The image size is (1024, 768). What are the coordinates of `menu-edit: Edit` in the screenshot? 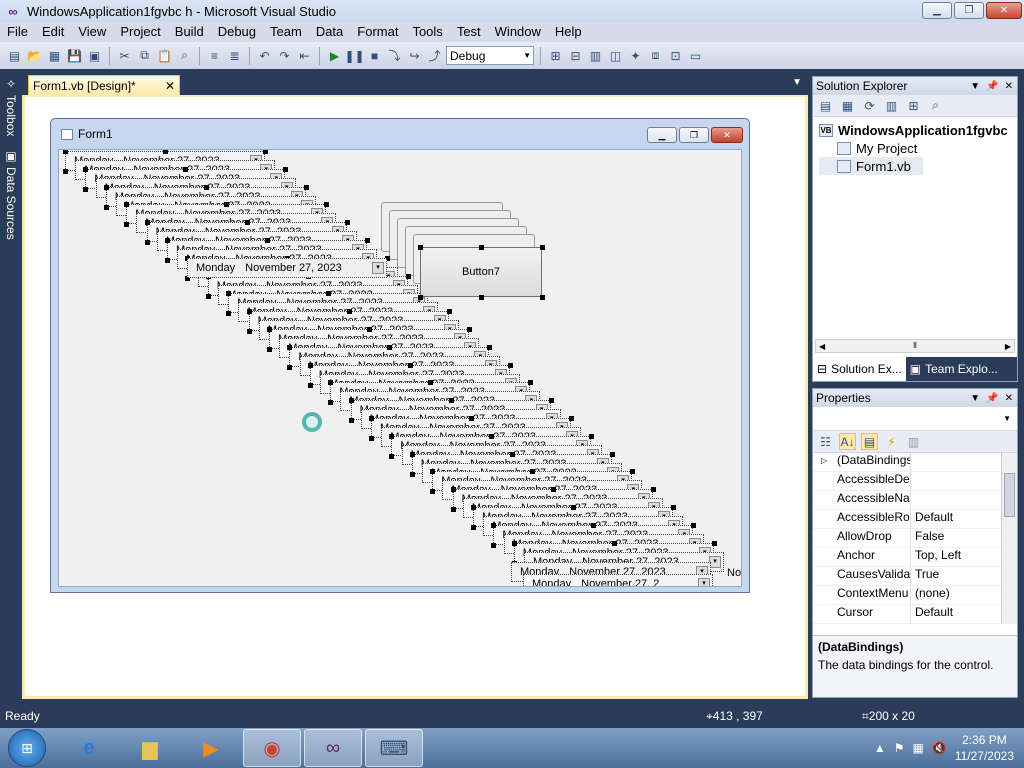 It's located at (53, 32).